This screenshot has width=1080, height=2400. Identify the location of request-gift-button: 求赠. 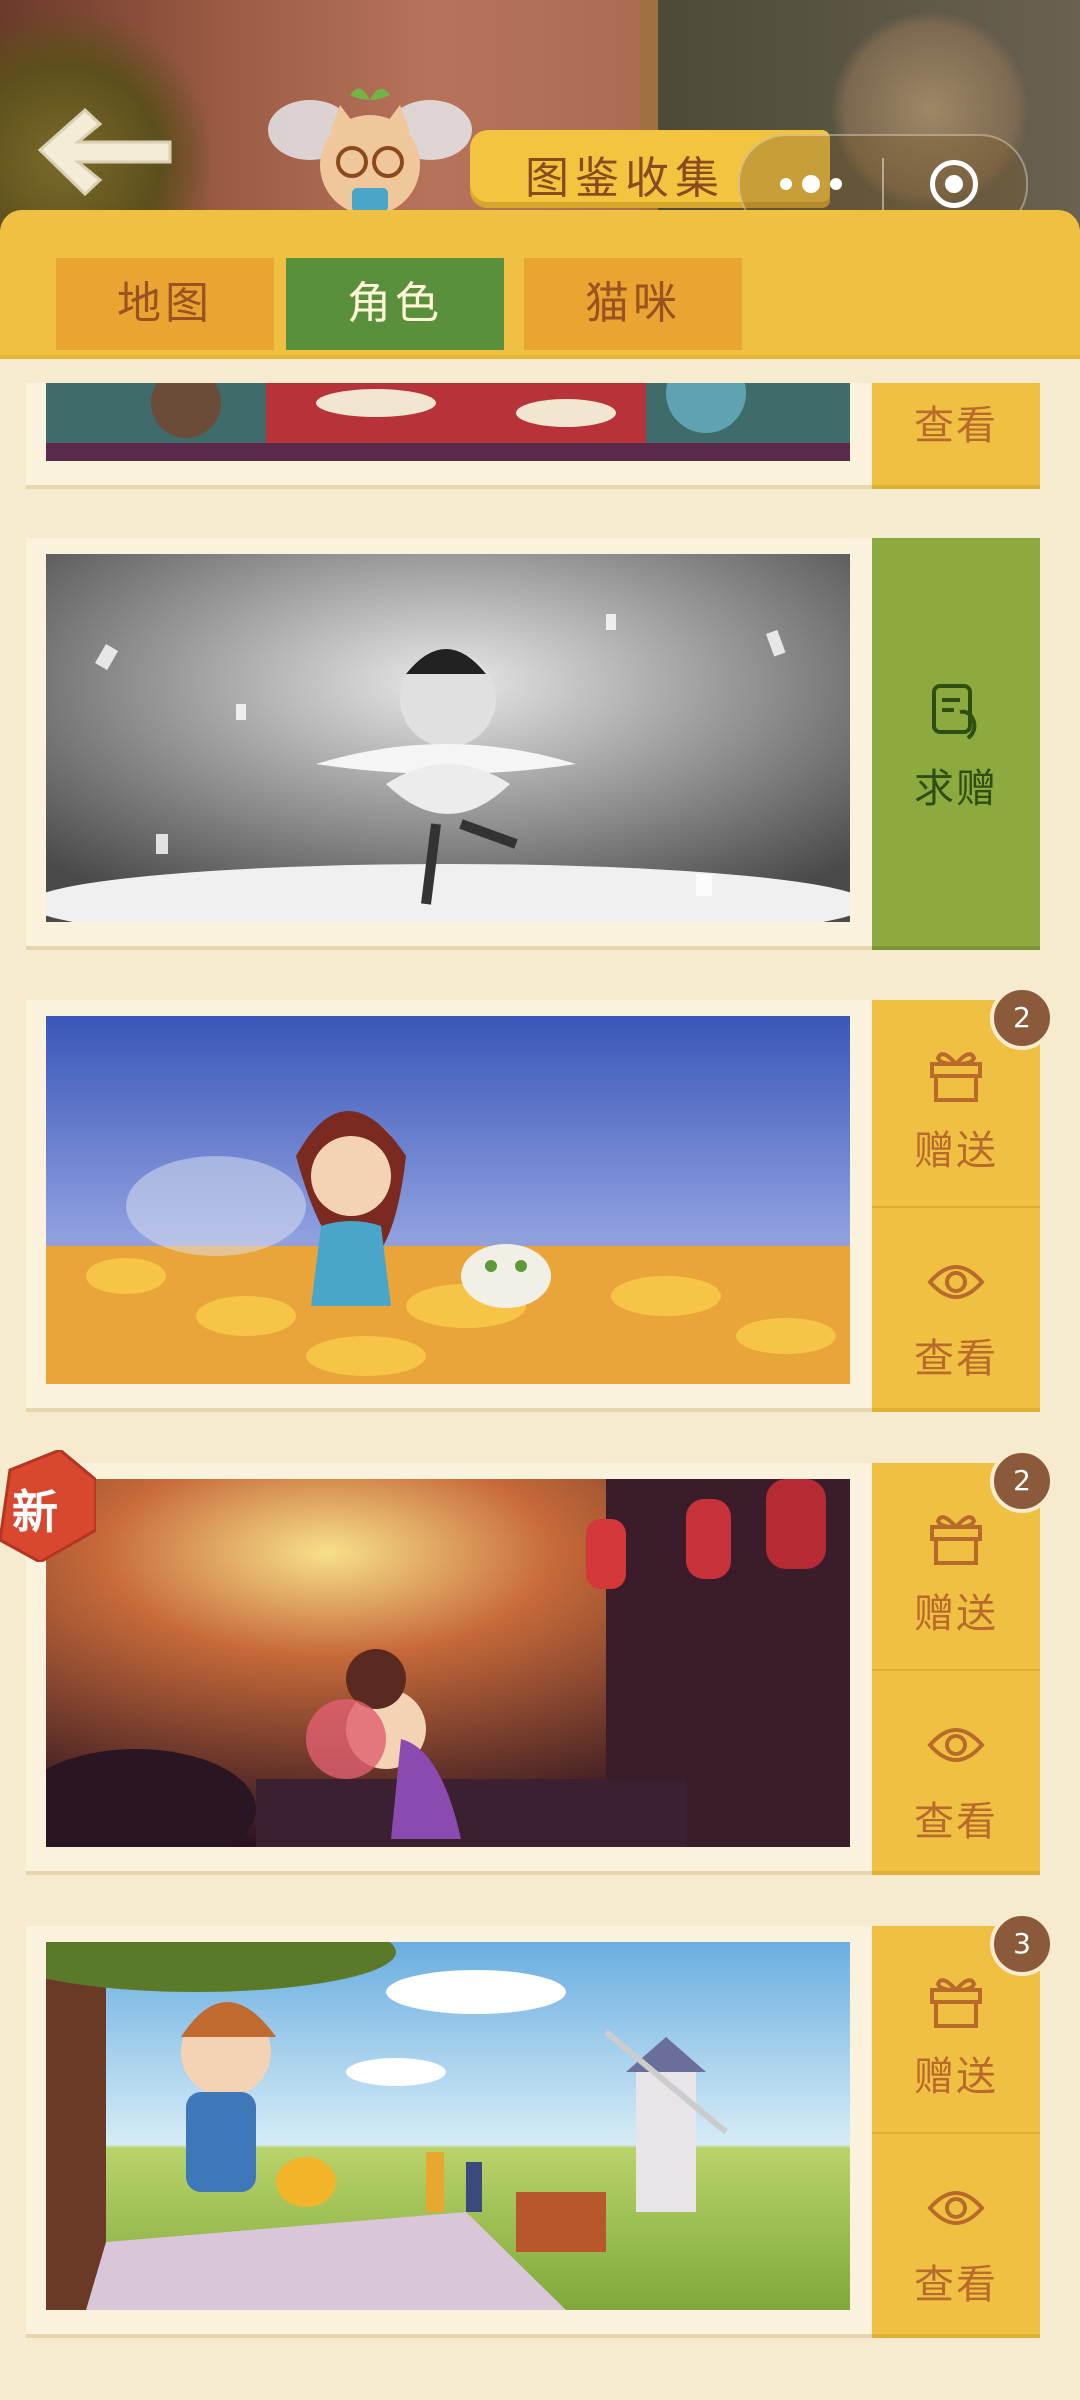
(956, 739).